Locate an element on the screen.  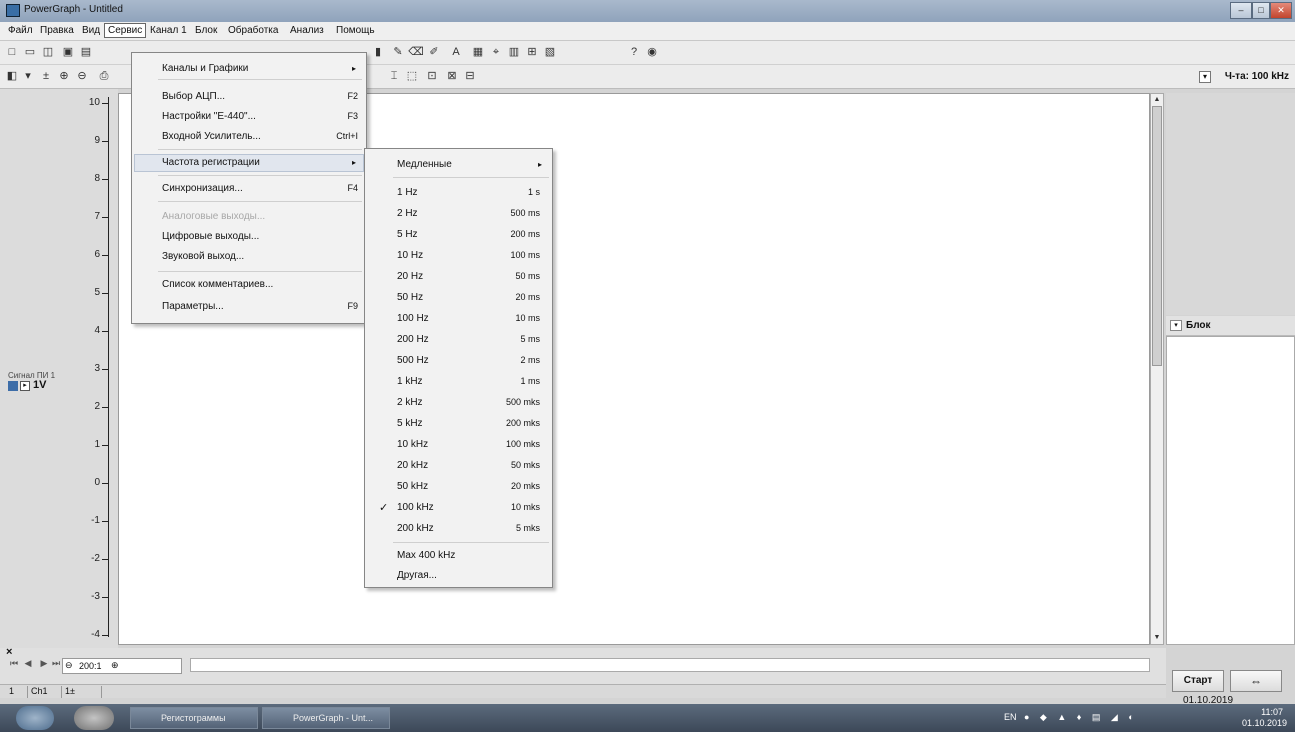
last-page-icon: ⏭ is located at coordinates (56, 665).